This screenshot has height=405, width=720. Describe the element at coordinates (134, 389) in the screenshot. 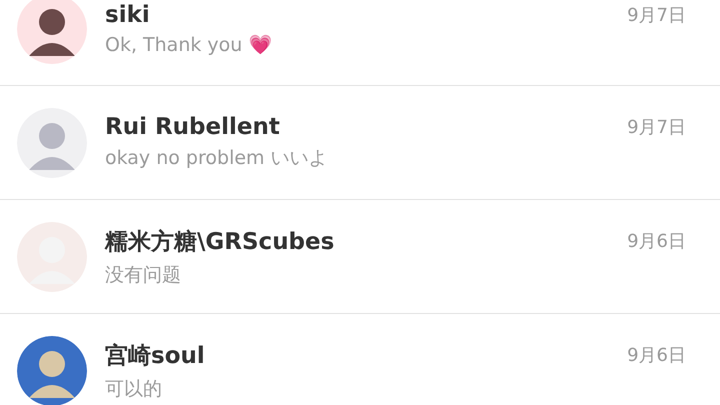

I see `message-preview: 可以的` at that location.